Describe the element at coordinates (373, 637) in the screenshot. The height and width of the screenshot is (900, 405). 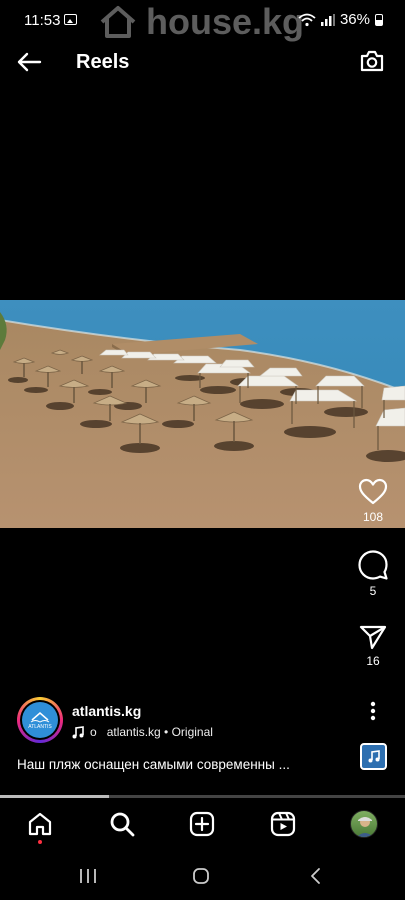
I see `paper-plane-icon` at that location.